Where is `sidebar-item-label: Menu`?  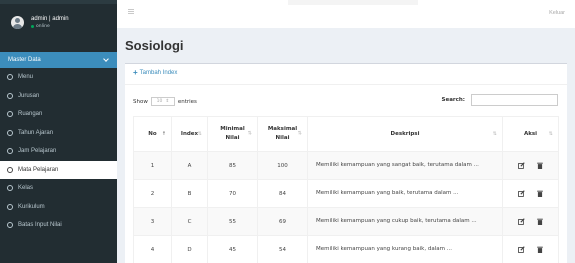
sidebar-item-label: Menu is located at coordinates (26, 77).